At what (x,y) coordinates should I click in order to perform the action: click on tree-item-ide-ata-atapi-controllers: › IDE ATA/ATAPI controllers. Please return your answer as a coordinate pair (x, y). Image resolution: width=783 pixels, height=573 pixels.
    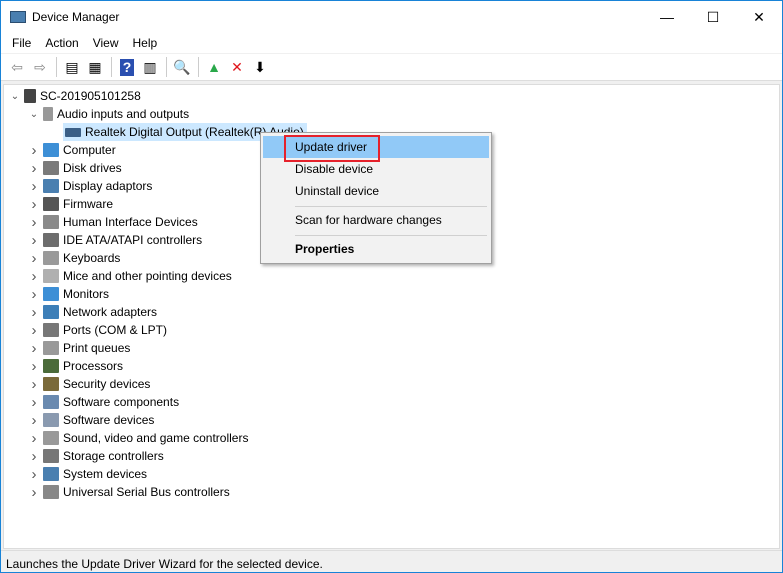
    Looking at the image, I should click on (115, 240).